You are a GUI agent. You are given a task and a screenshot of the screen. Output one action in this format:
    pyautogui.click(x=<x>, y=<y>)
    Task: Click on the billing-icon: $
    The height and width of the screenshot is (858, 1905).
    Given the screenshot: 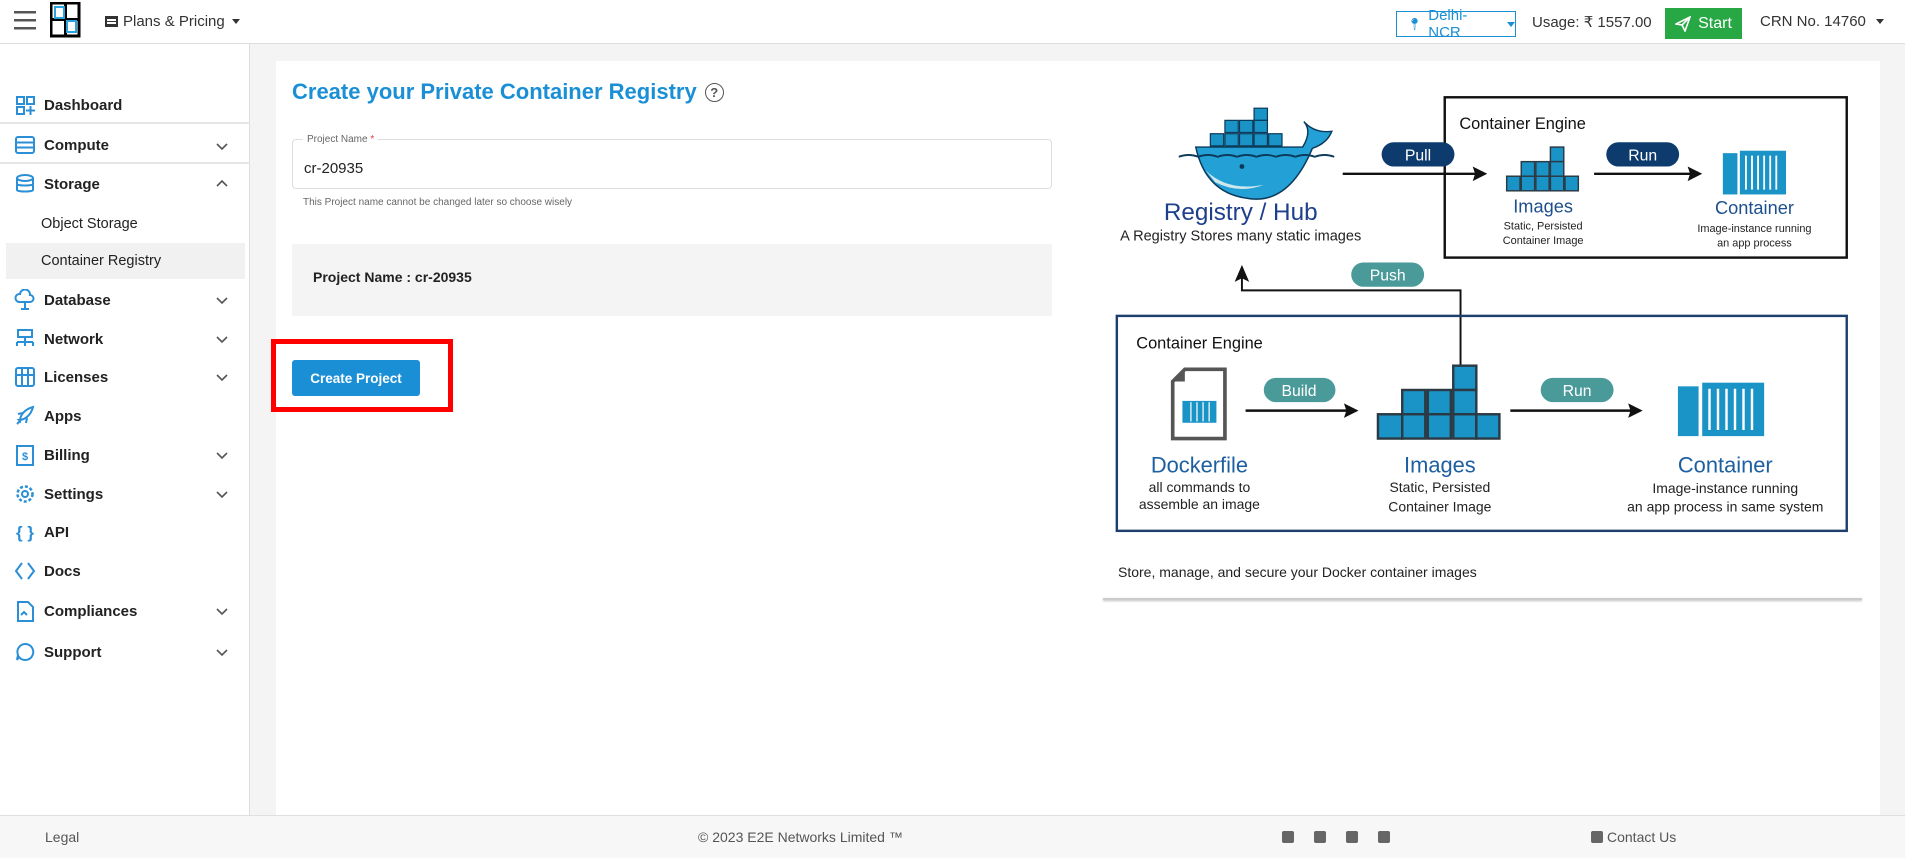 What is the action you would take?
    pyautogui.click(x=25, y=455)
    